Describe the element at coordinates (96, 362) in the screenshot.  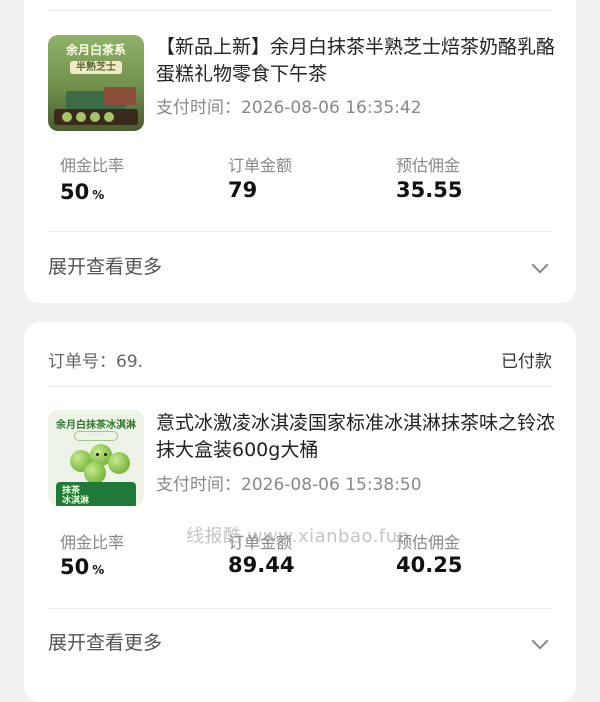
I see `order-number: 订单号：69.` at that location.